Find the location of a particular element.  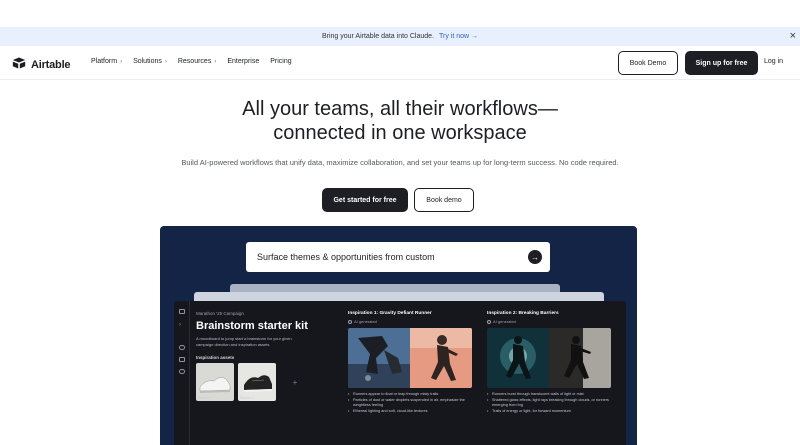

asset-caption: Source 1 is located at coordinates (205, 398).